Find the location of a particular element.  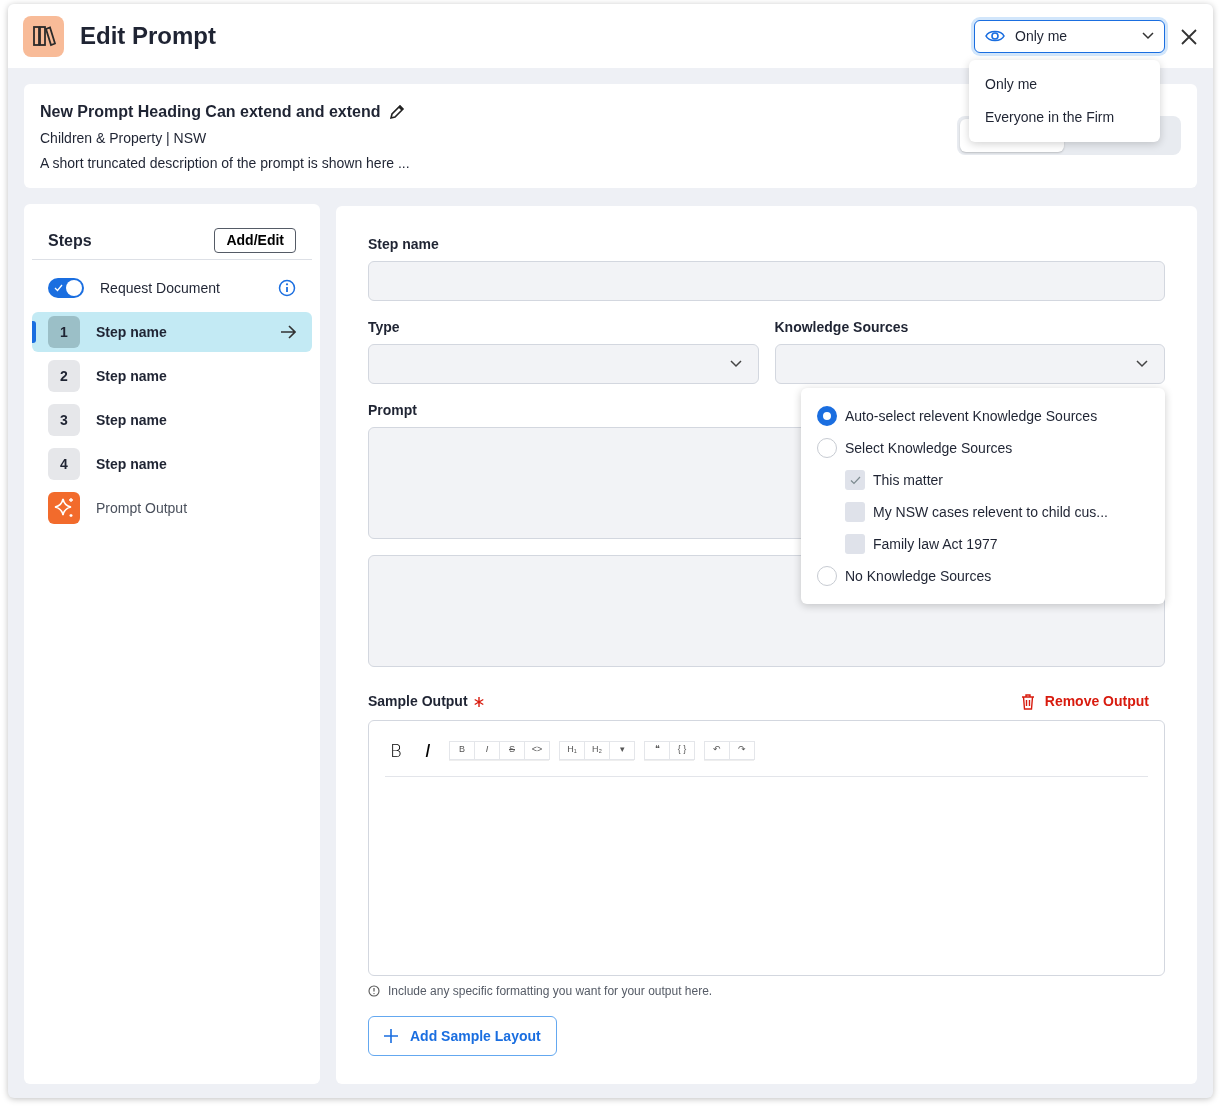

toolbar-button: <> is located at coordinates (537, 750).